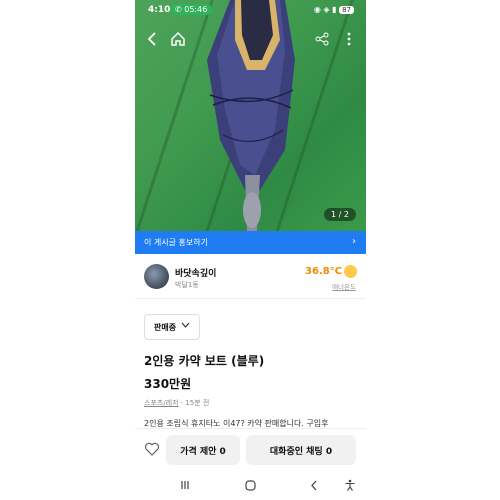 The height and width of the screenshot is (500, 500). I want to click on manner-temperature-label: 매너온도, so click(344, 286).